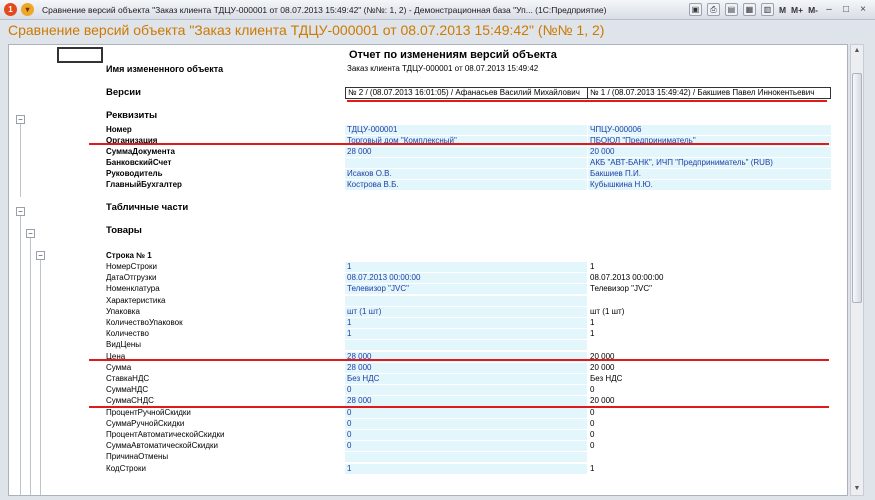 Image resolution: width=875 pixels, height=500 pixels. What do you see at coordinates (40, 255) in the screenshot?
I see `collapse-row-toggle: −` at bounding box center [40, 255].